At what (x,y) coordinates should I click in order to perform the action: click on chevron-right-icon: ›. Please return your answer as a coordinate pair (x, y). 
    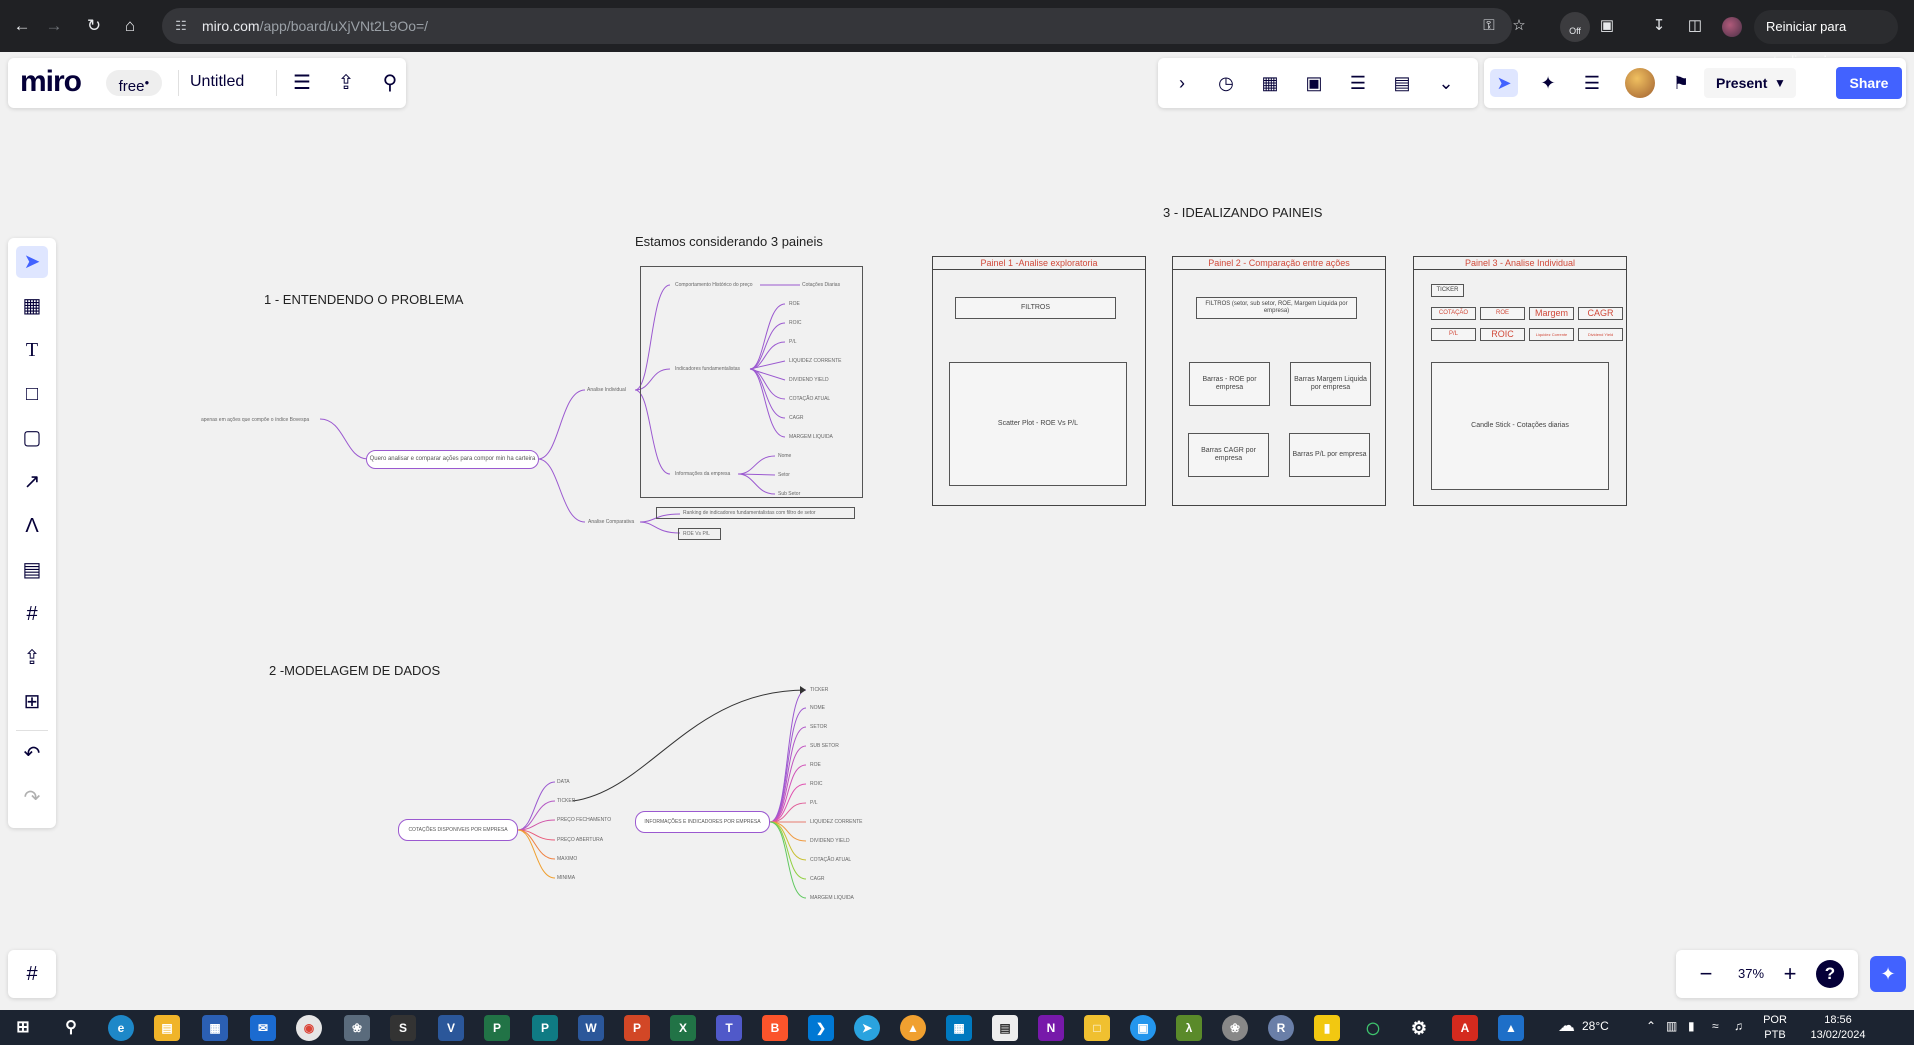
    Looking at the image, I should click on (1182, 83).